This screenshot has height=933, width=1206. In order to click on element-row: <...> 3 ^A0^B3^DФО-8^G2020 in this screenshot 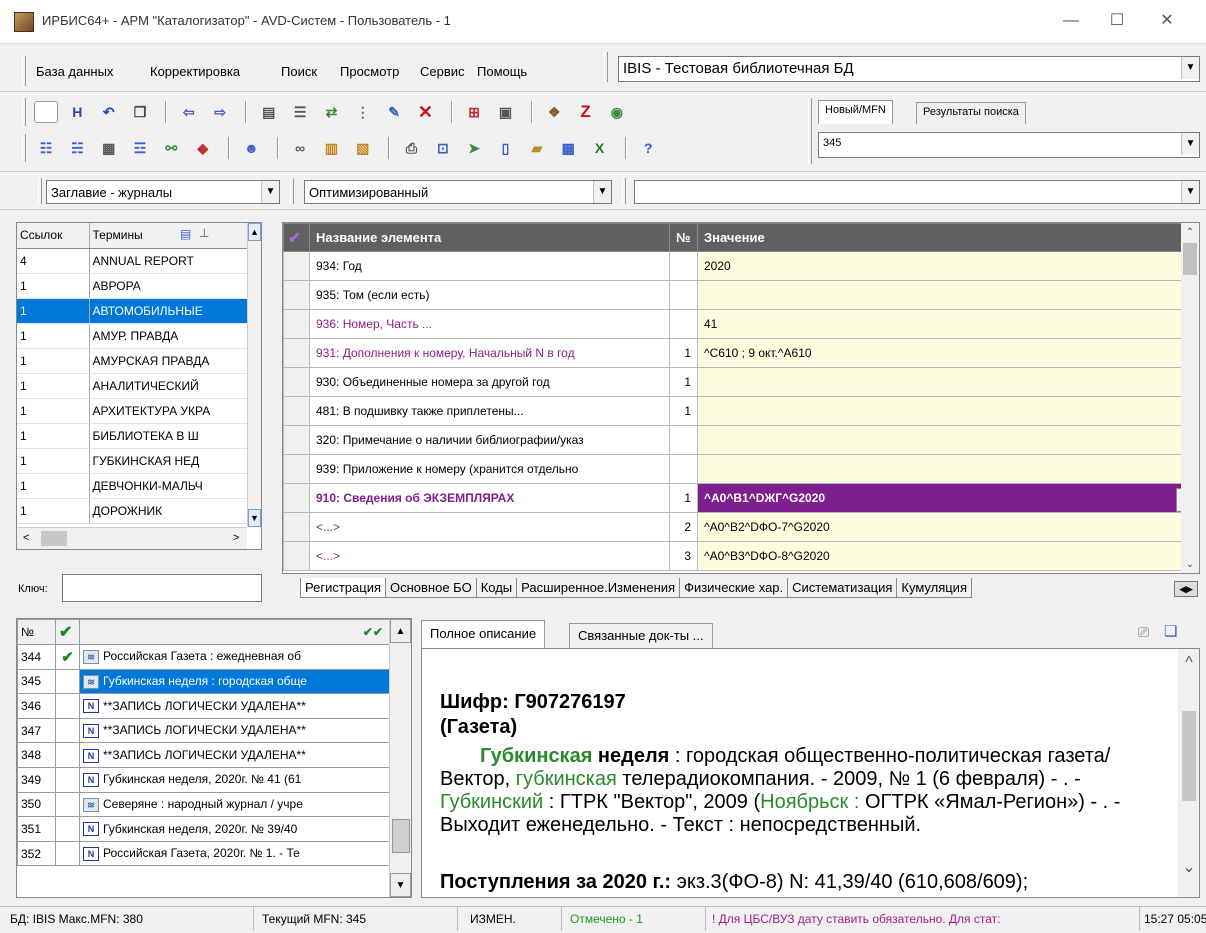, I will do `click(732, 556)`.